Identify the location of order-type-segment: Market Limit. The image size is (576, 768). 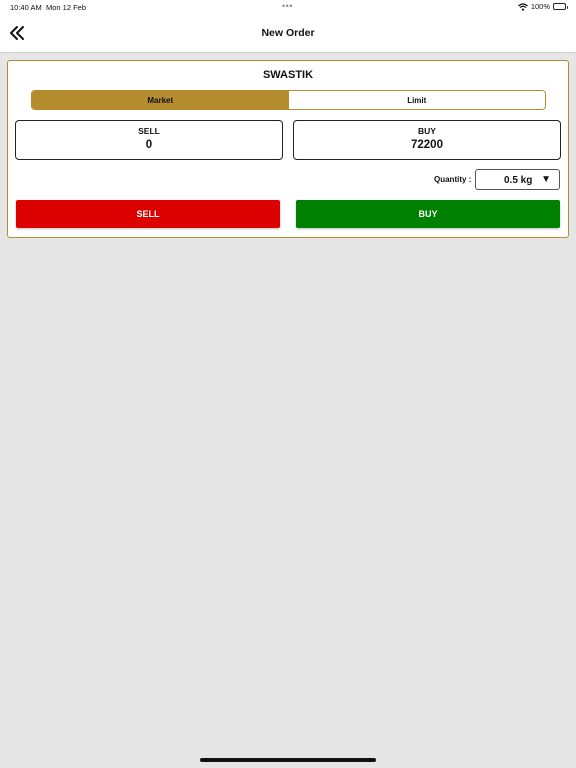
(288, 100).